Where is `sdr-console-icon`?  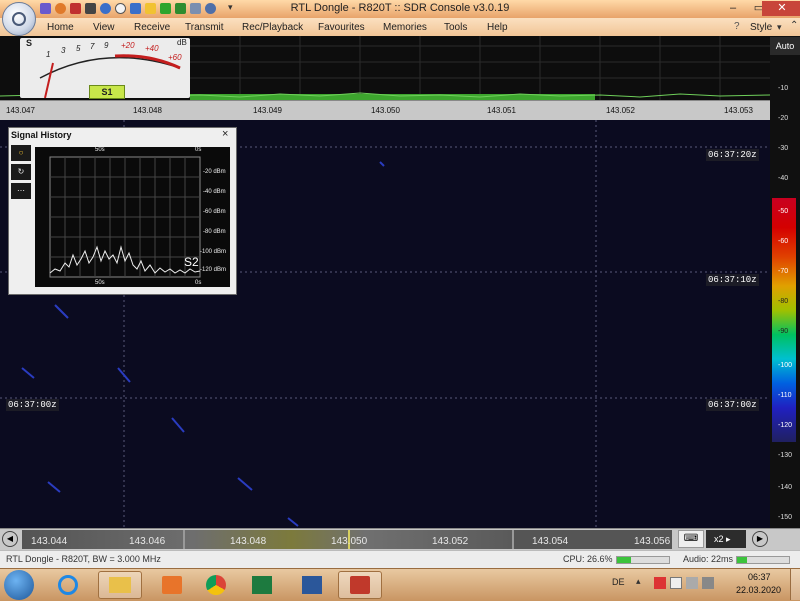 sdr-console-icon is located at coordinates (360, 585).